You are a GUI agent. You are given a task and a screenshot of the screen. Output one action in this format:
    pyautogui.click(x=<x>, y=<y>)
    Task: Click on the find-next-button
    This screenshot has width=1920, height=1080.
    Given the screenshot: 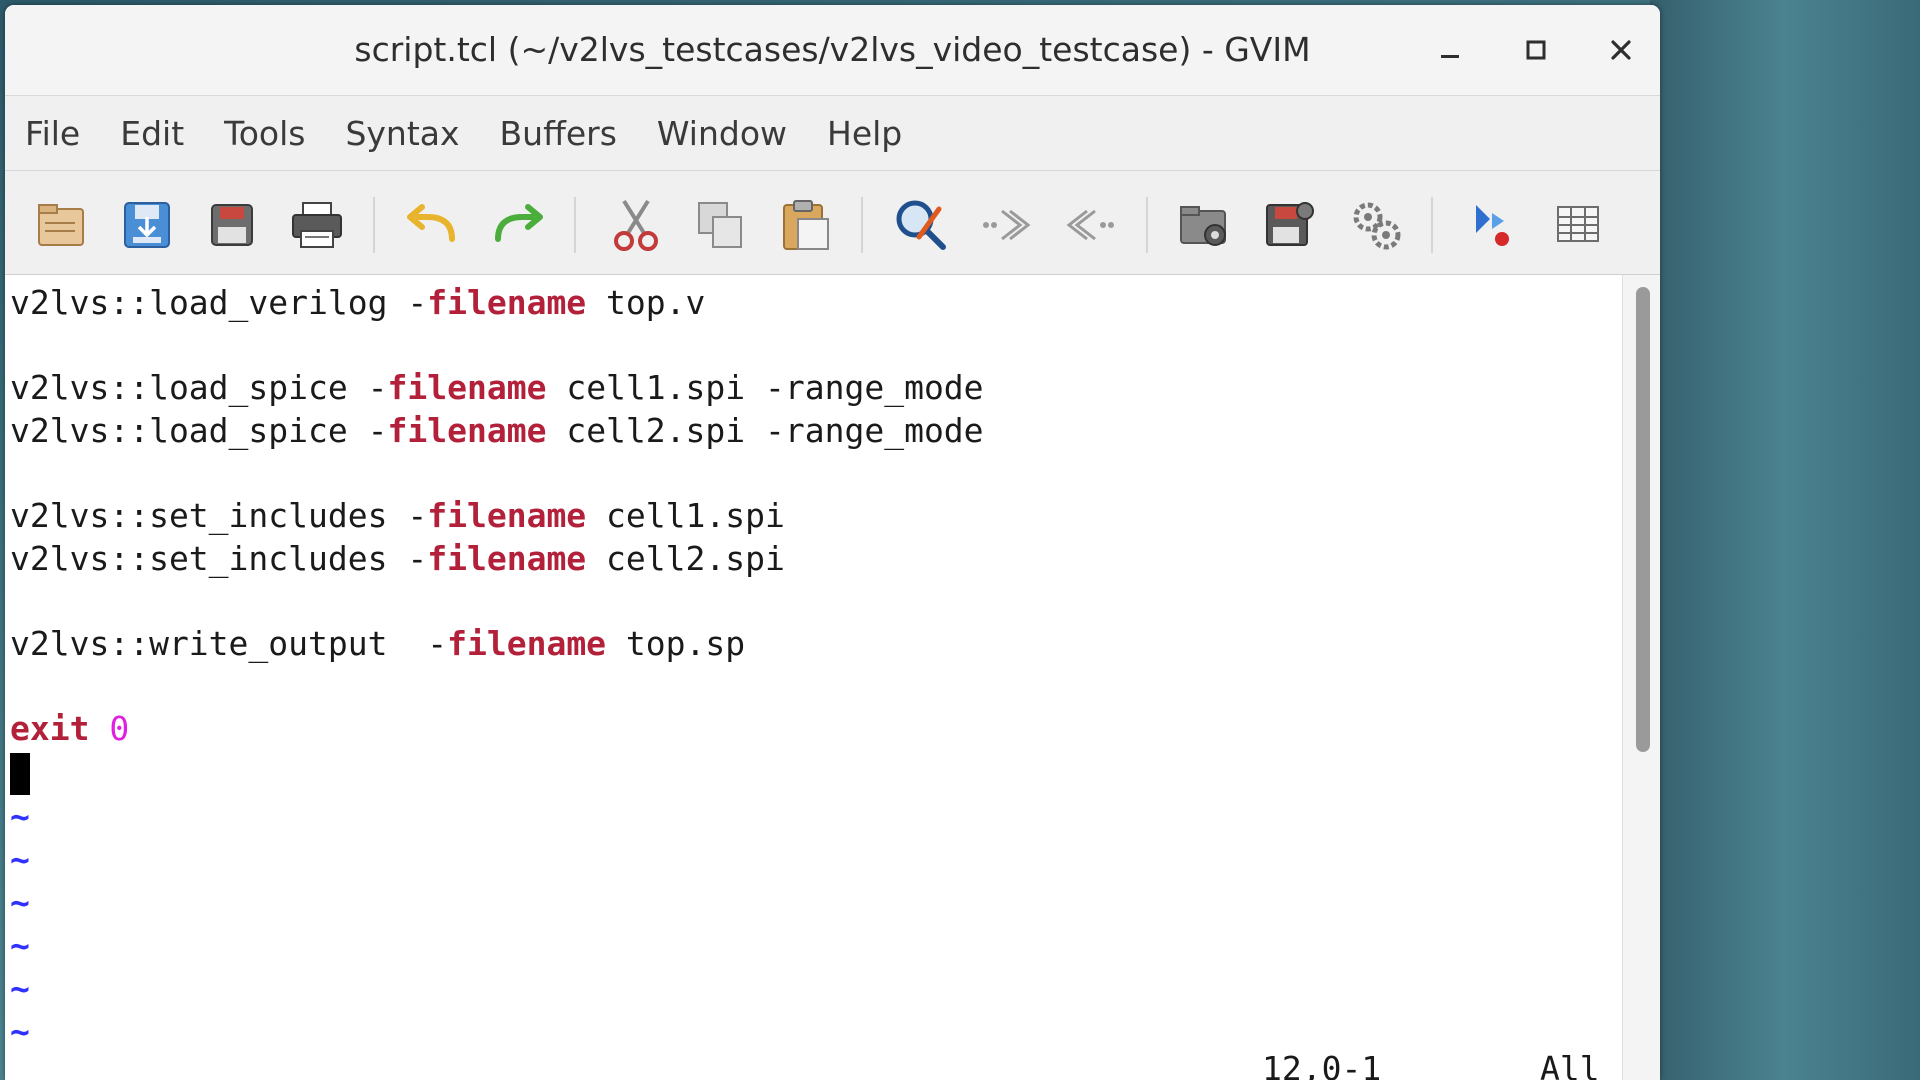 What is the action you would take?
    pyautogui.click(x=1006, y=225)
    